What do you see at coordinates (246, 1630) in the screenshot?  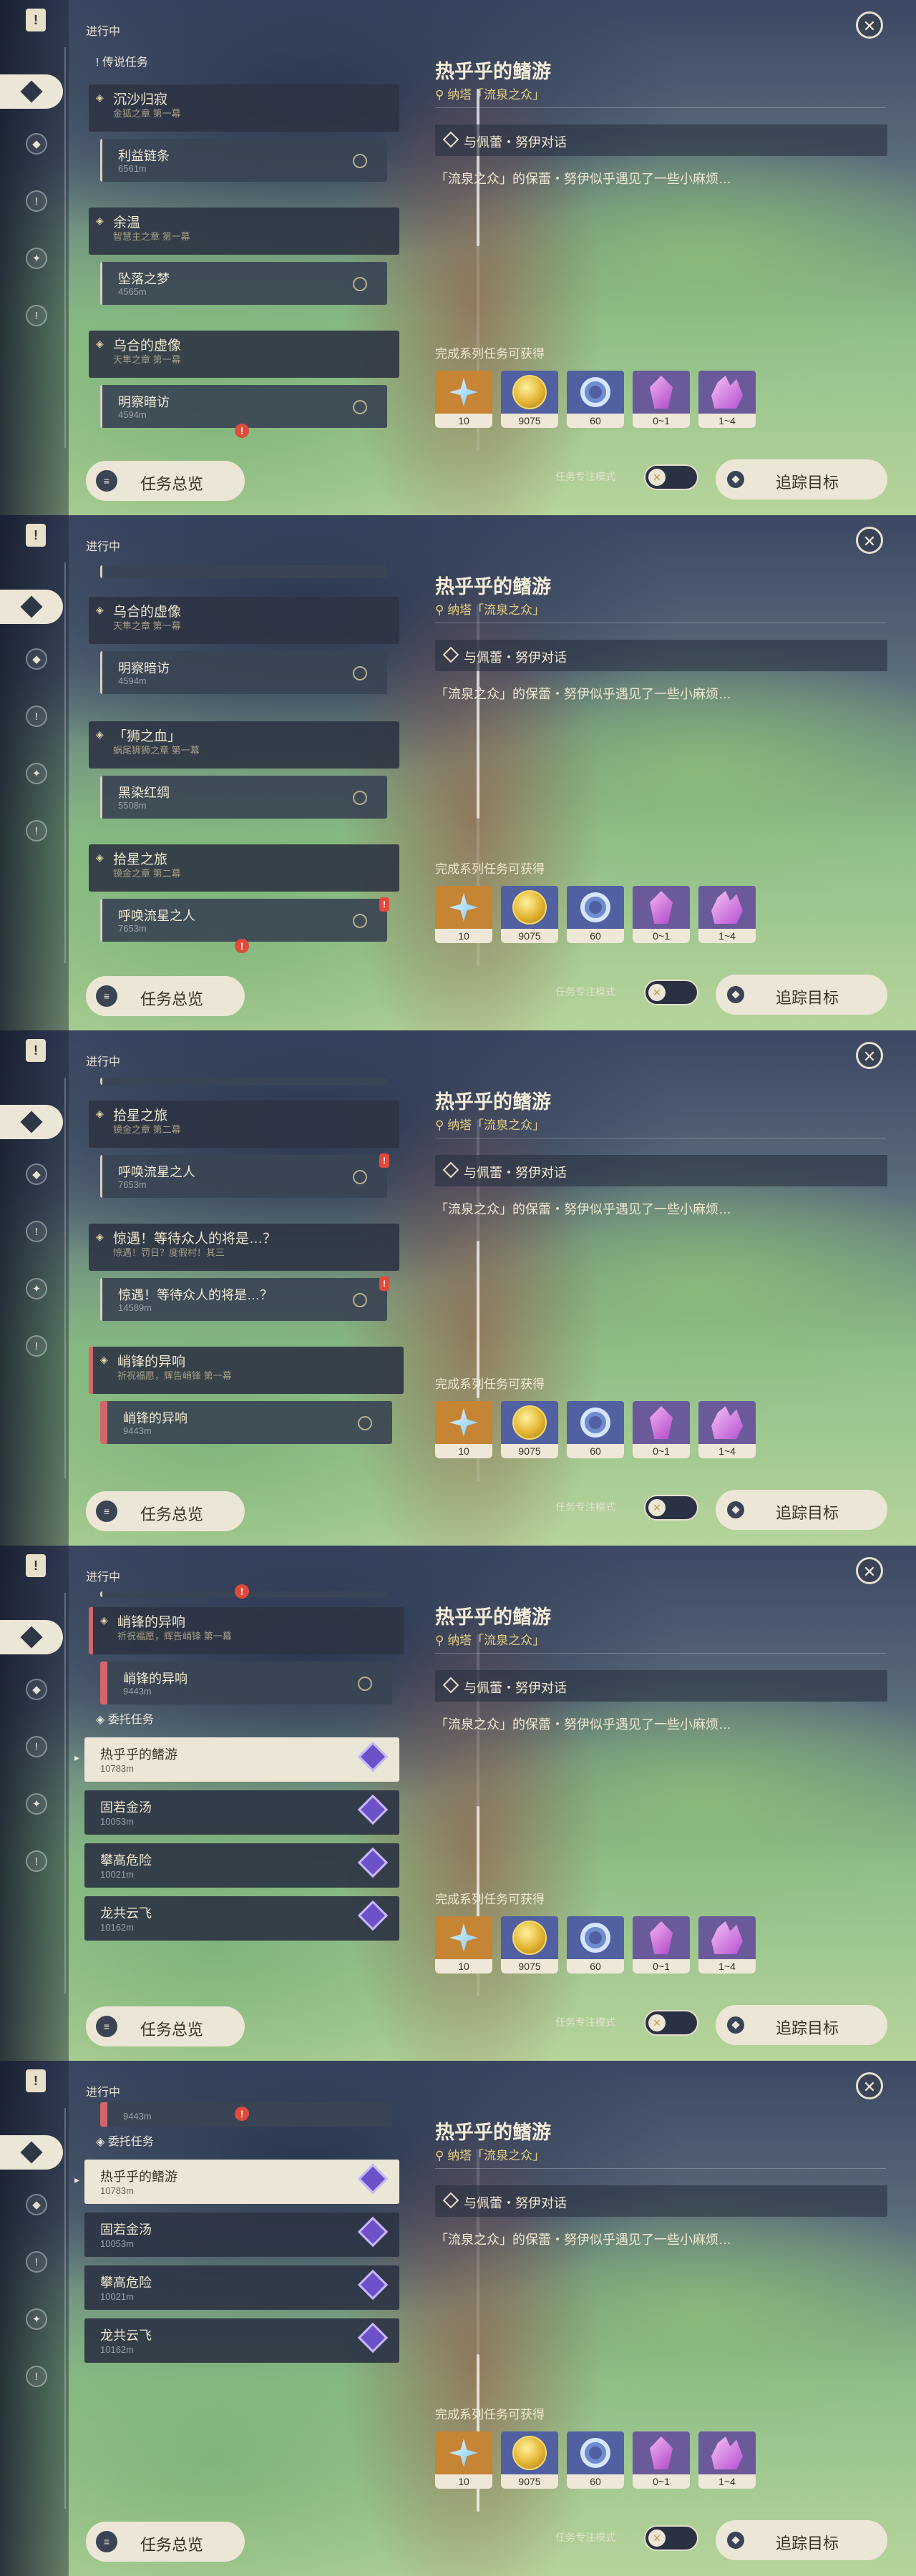 I see `quest-group: ◈ 峭锋的异响 祈祝福愿，辉告峭锋 第一幕` at bounding box center [246, 1630].